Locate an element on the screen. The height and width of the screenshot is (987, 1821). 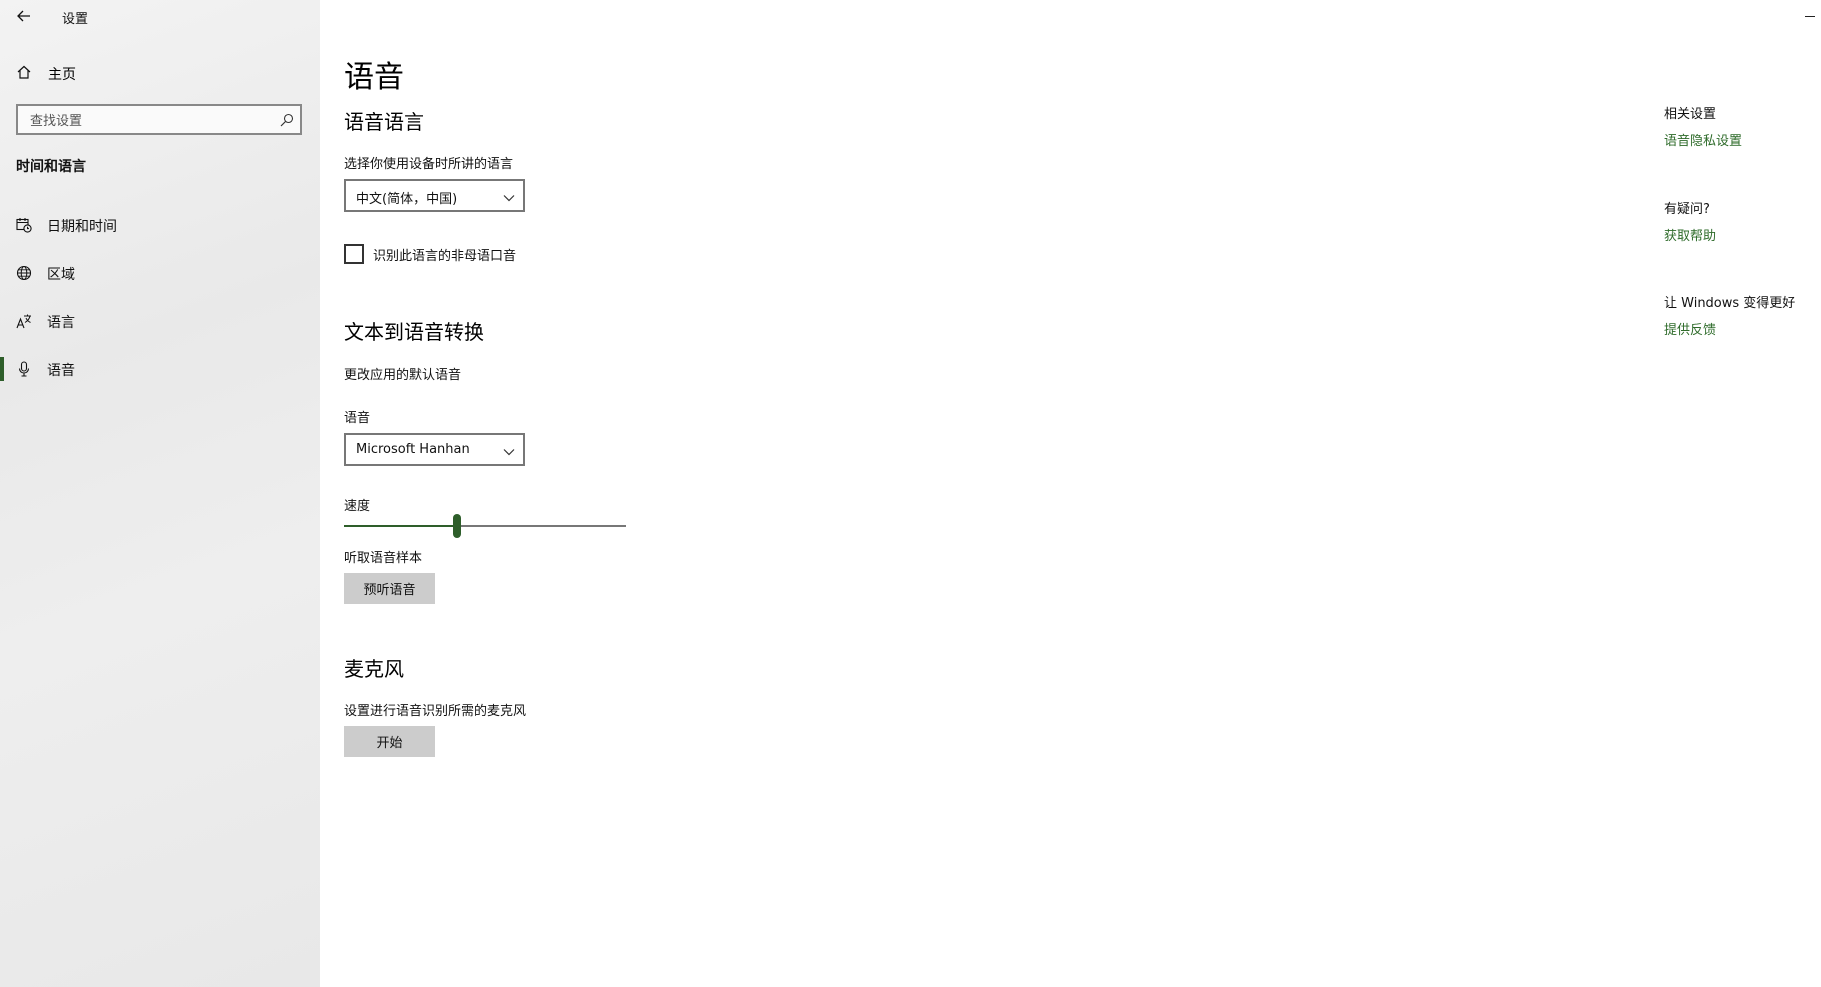
sidebar-item-home: 主页 is located at coordinates (160, 73).